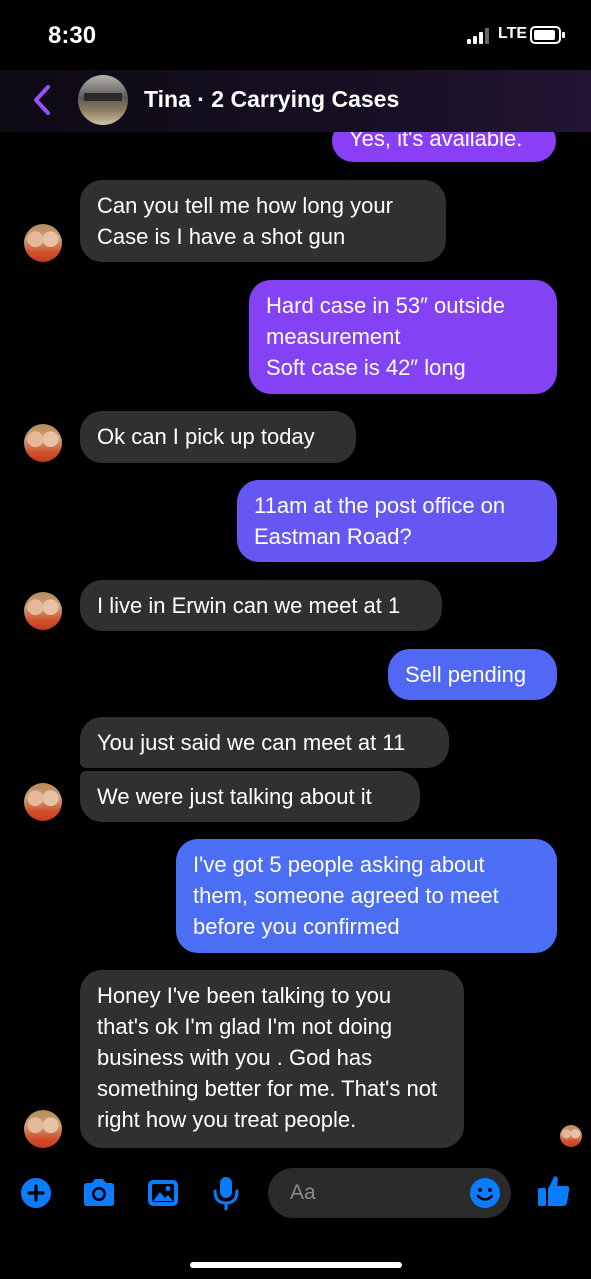 This screenshot has width=591, height=1279. I want to click on message-text: Sell pending, so click(466, 674).